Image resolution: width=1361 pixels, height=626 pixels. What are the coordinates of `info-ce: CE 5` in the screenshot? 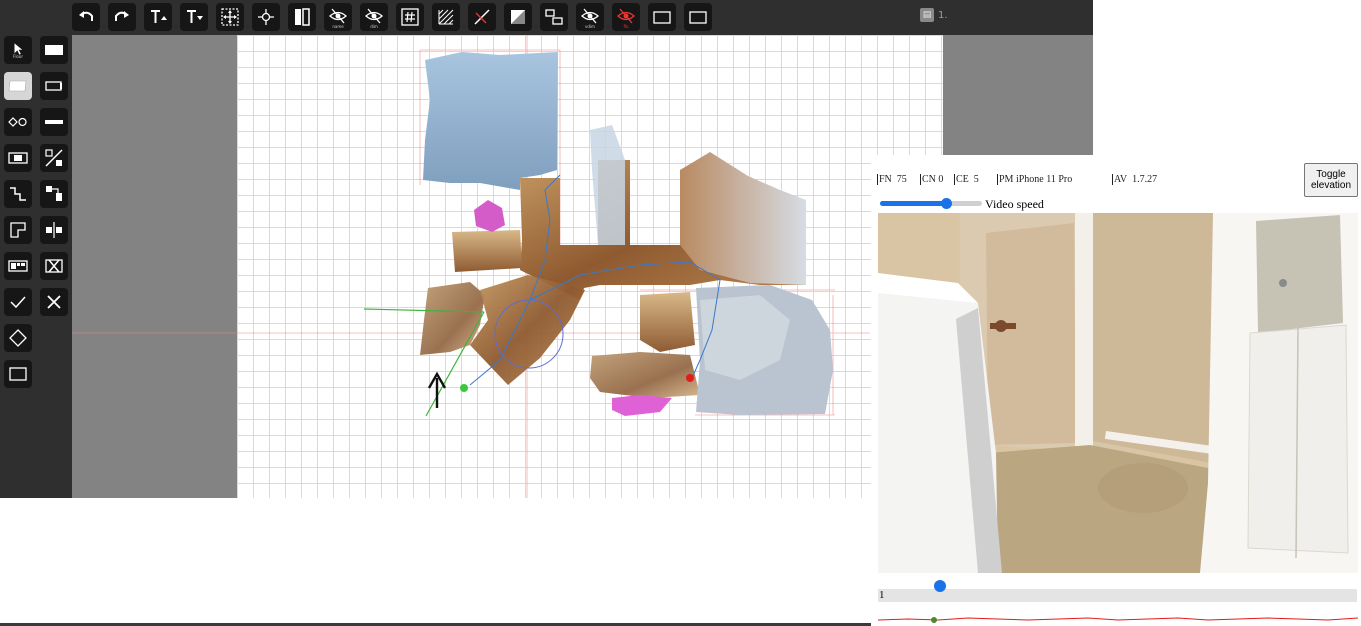 It's located at (966, 179).